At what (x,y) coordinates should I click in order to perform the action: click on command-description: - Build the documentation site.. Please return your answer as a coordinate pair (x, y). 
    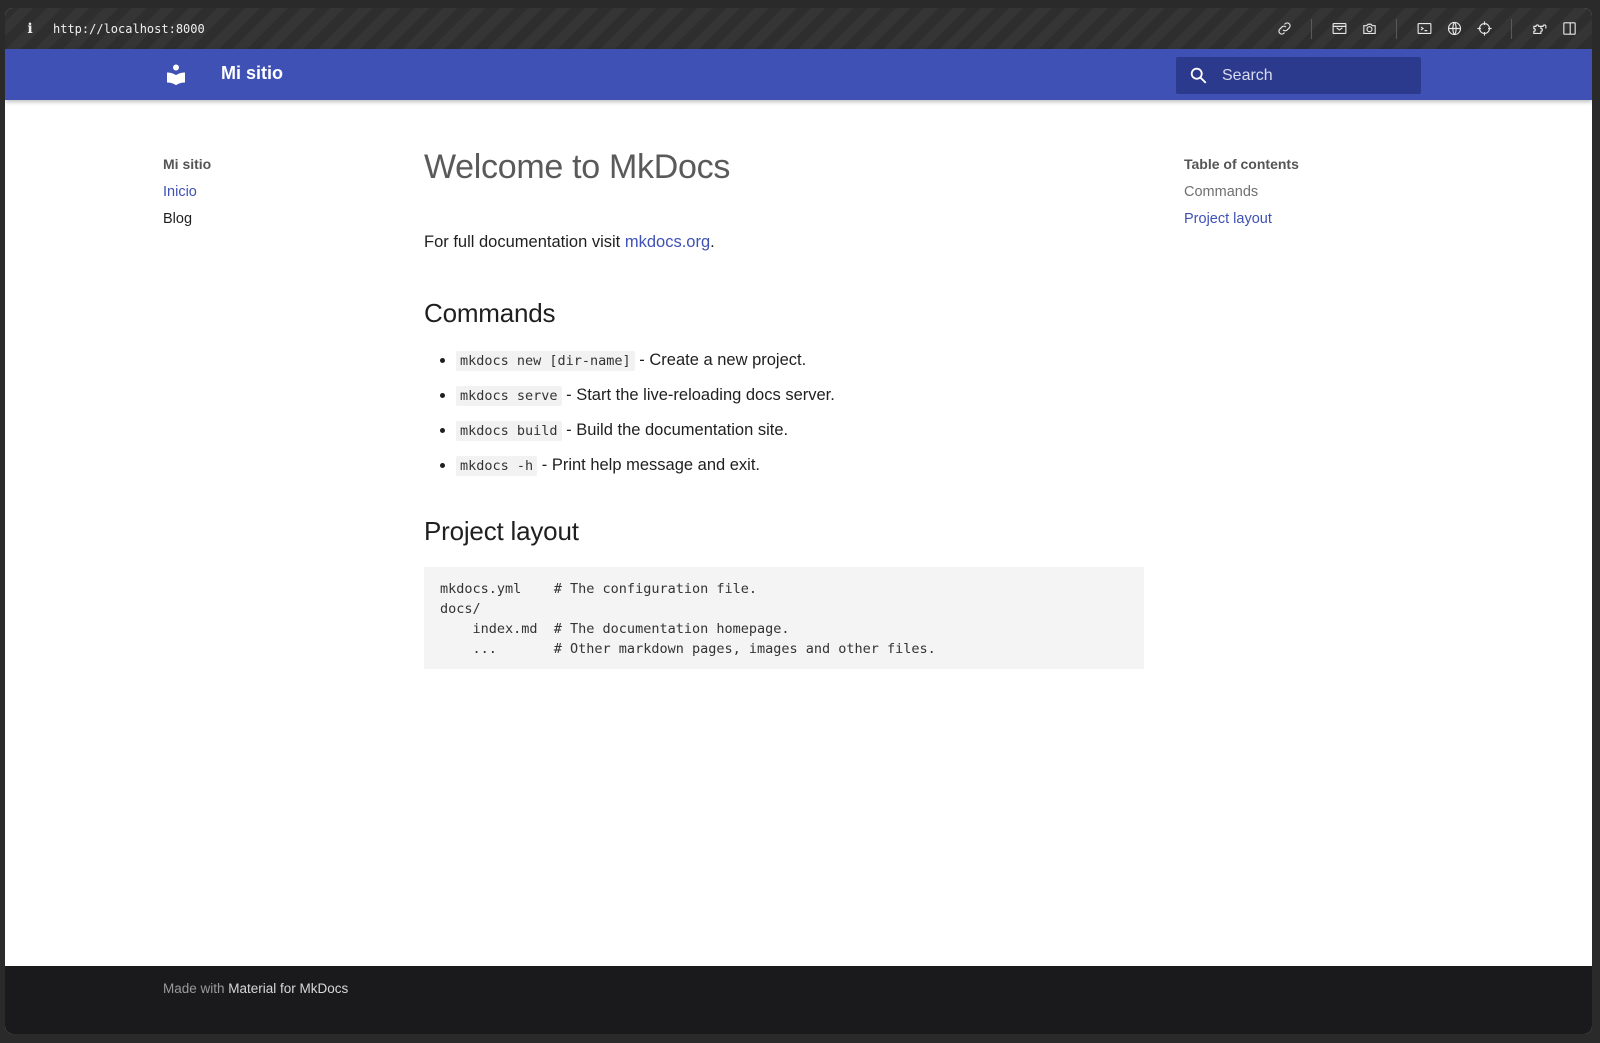
    Looking at the image, I should click on (675, 430).